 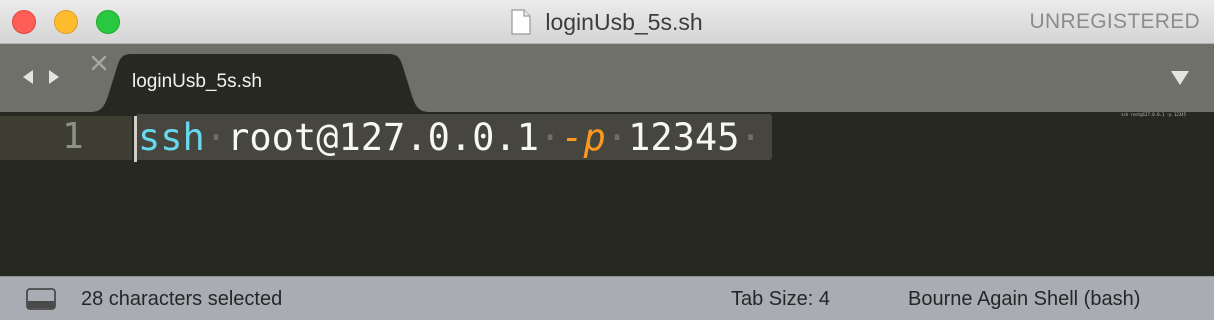 What do you see at coordinates (383, 137) in the screenshot?
I see `target-token: root@127.0.0.1` at bounding box center [383, 137].